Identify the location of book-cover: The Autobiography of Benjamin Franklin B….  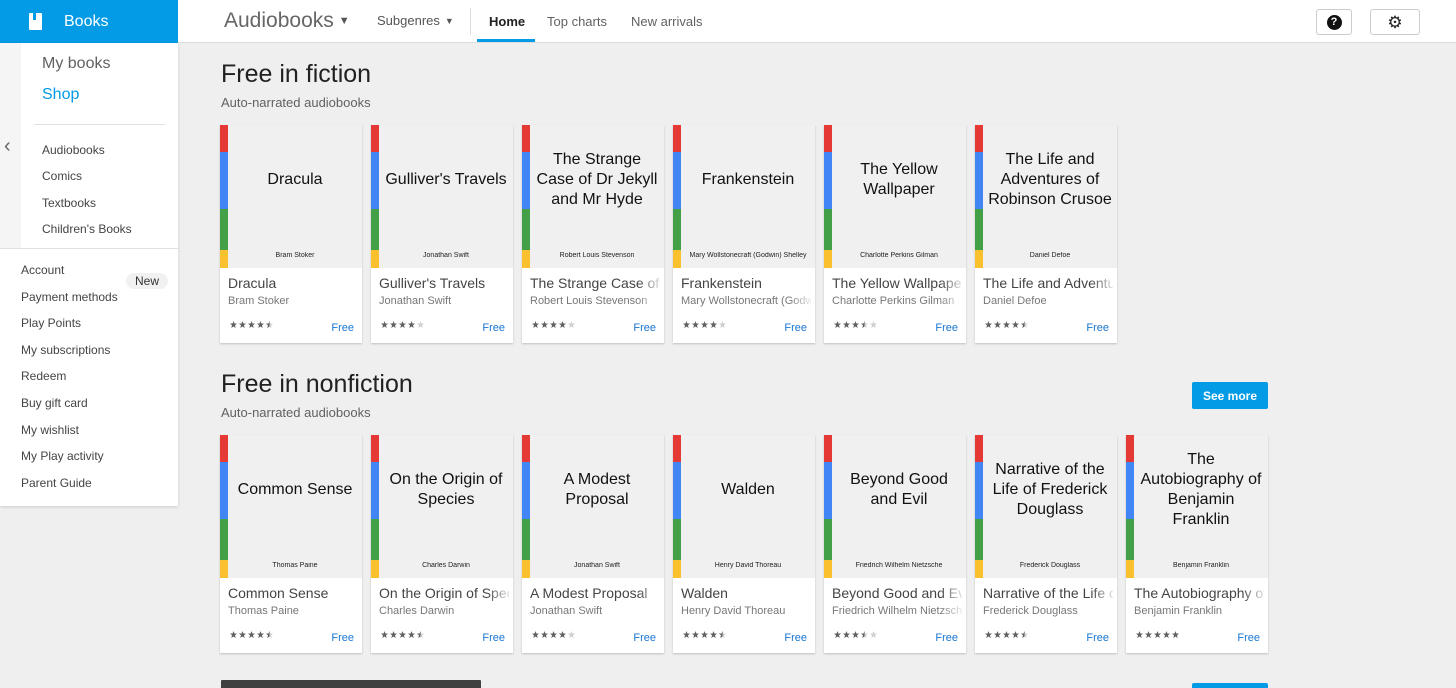
(1197, 506).